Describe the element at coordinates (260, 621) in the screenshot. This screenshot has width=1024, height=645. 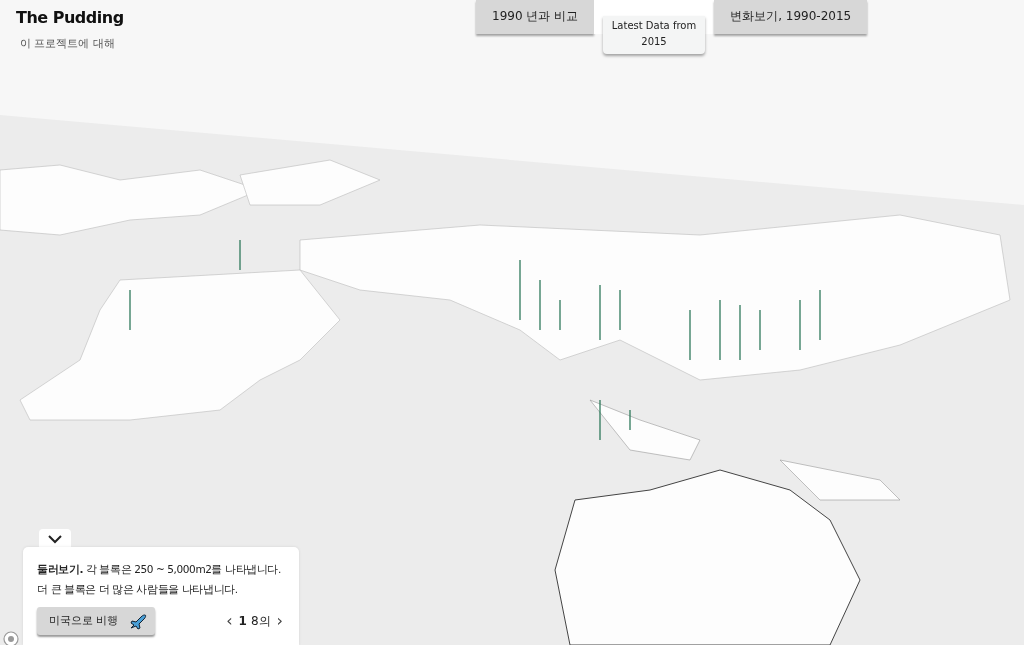
I see `page-total: 8의` at that location.